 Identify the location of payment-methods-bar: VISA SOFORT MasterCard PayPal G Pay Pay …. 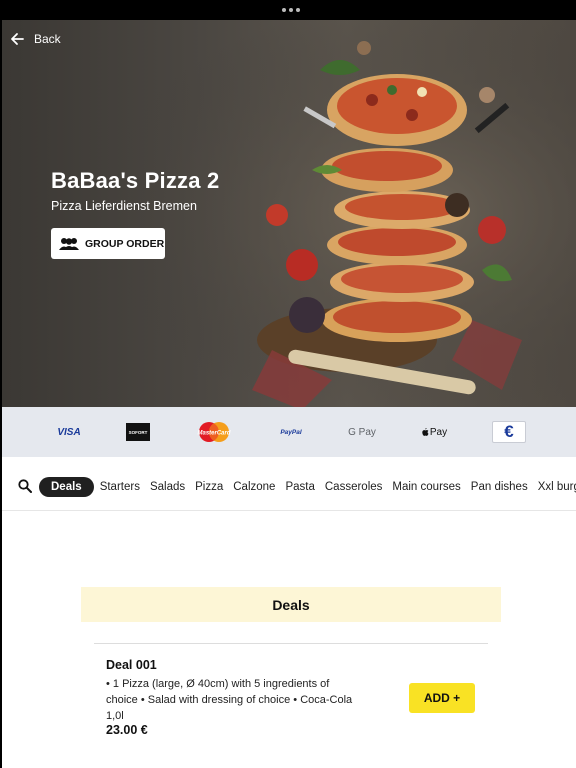
(289, 432).